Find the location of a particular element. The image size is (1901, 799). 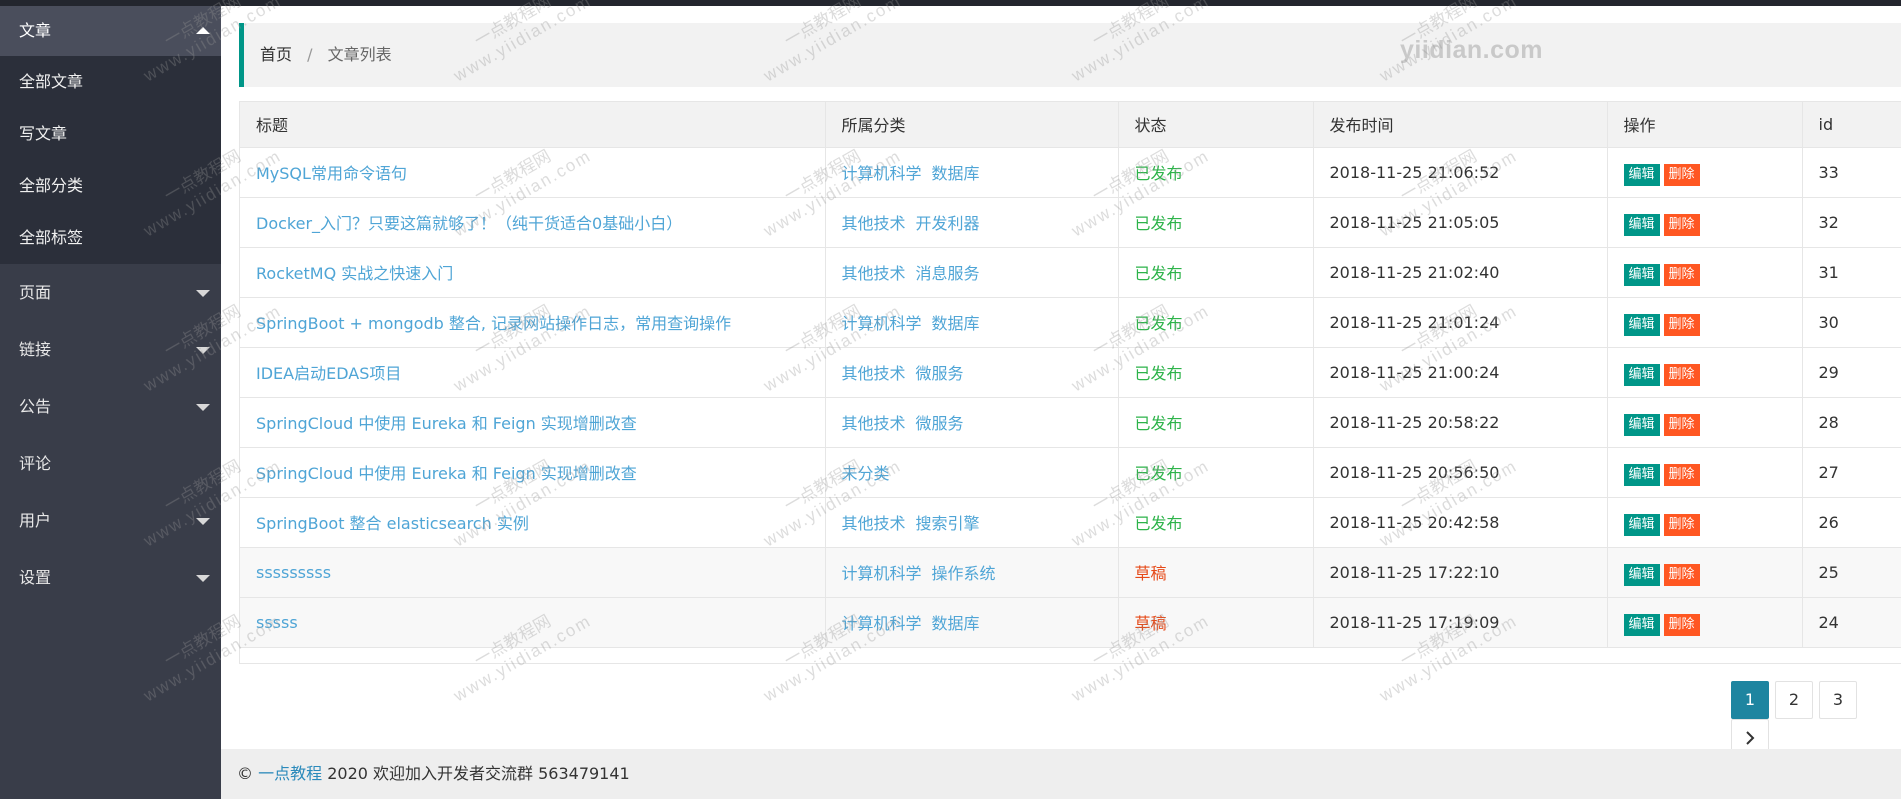

category-link: 未分类 is located at coordinates (866, 473).